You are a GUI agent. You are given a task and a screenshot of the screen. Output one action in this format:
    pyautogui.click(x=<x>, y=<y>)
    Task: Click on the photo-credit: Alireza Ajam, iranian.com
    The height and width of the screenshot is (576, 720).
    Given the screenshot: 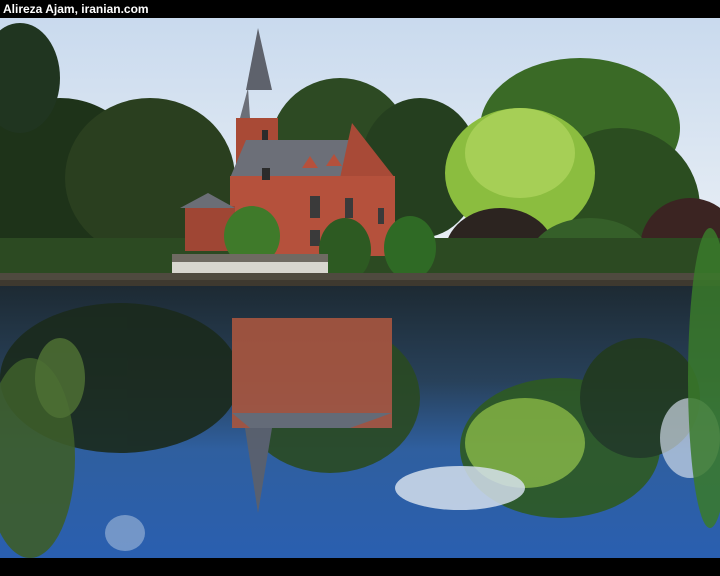 What is the action you would take?
    pyautogui.click(x=76, y=9)
    